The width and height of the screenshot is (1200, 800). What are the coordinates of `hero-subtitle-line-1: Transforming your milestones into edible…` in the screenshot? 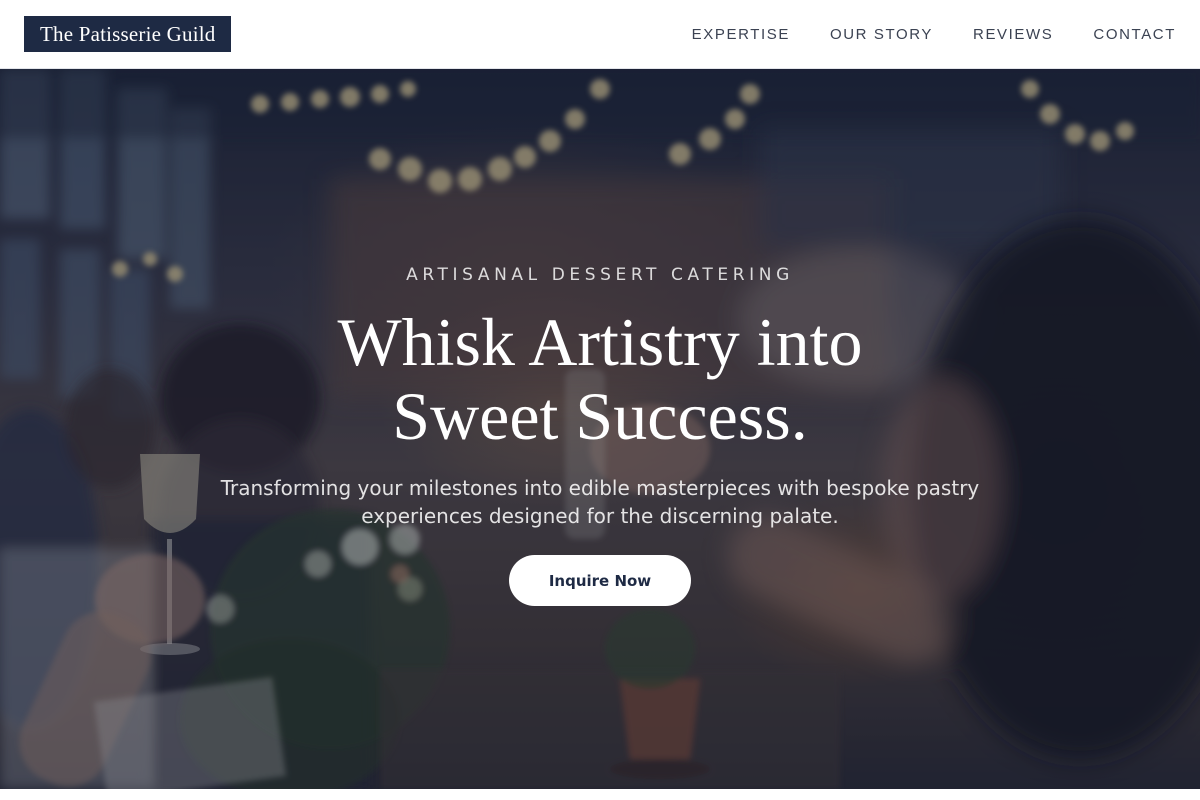 It's located at (600, 488).